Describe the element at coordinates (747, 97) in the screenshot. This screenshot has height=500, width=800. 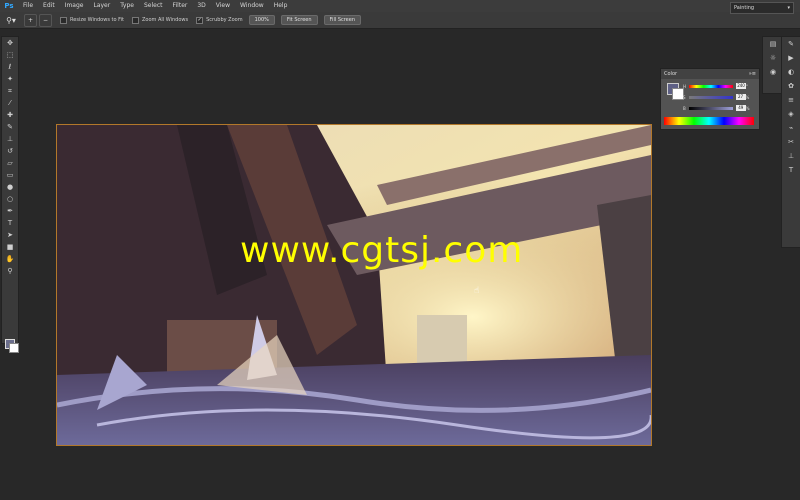
I see `saturation-unit: %` at that location.